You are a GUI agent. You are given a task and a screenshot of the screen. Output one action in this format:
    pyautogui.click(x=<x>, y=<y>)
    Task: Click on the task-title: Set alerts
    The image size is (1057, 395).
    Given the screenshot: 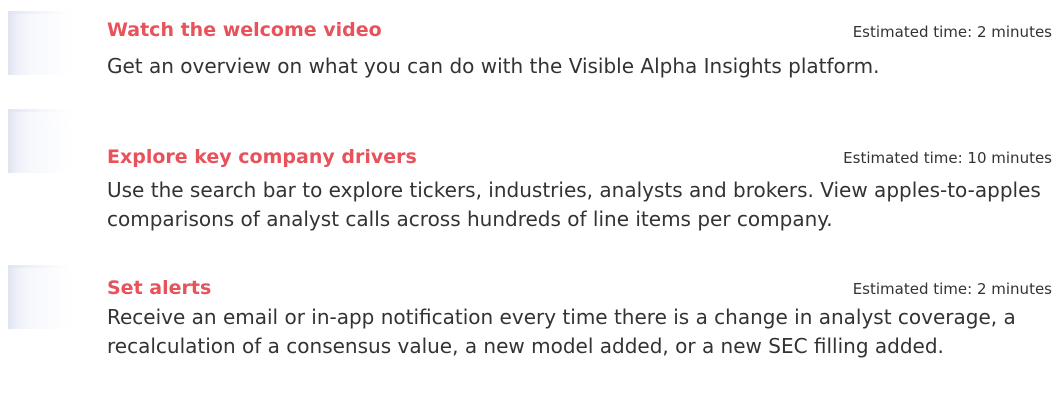 What is the action you would take?
    pyautogui.click(x=159, y=288)
    